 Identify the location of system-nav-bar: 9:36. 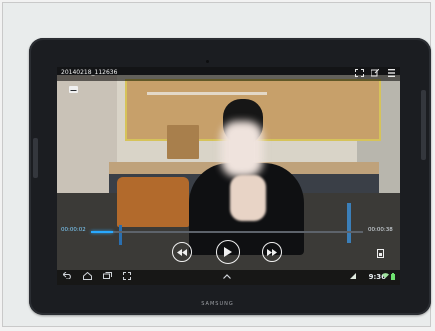
(228, 277).